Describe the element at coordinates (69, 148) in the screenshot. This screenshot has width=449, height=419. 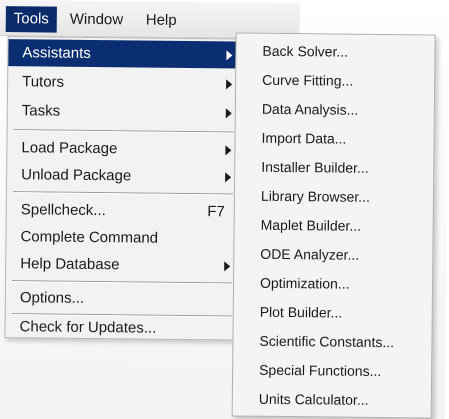
I see `menu-item-label: Load Package` at that location.